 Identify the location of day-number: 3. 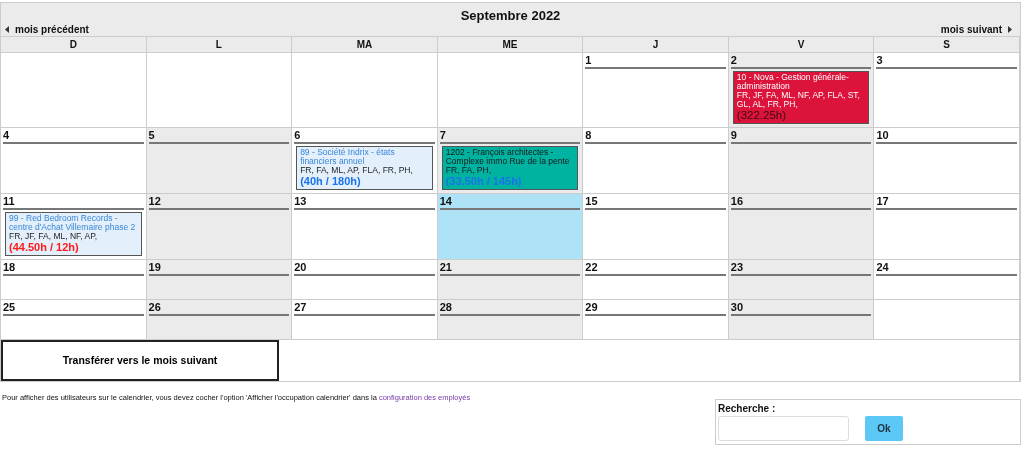
(946, 61).